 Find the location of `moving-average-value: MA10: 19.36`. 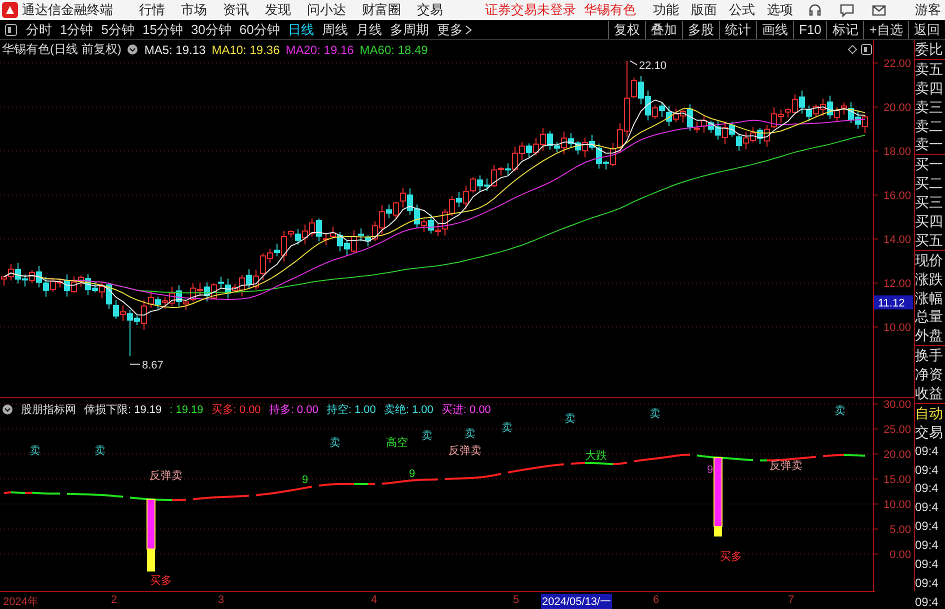

moving-average-value: MA10: 19.36 is located at coordinates (246, 49).